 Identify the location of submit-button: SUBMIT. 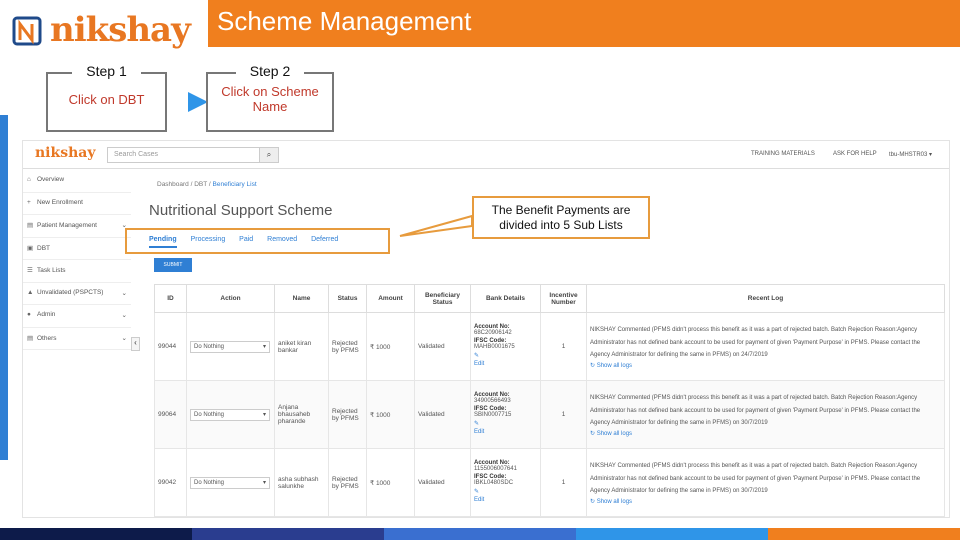
(173, 265).